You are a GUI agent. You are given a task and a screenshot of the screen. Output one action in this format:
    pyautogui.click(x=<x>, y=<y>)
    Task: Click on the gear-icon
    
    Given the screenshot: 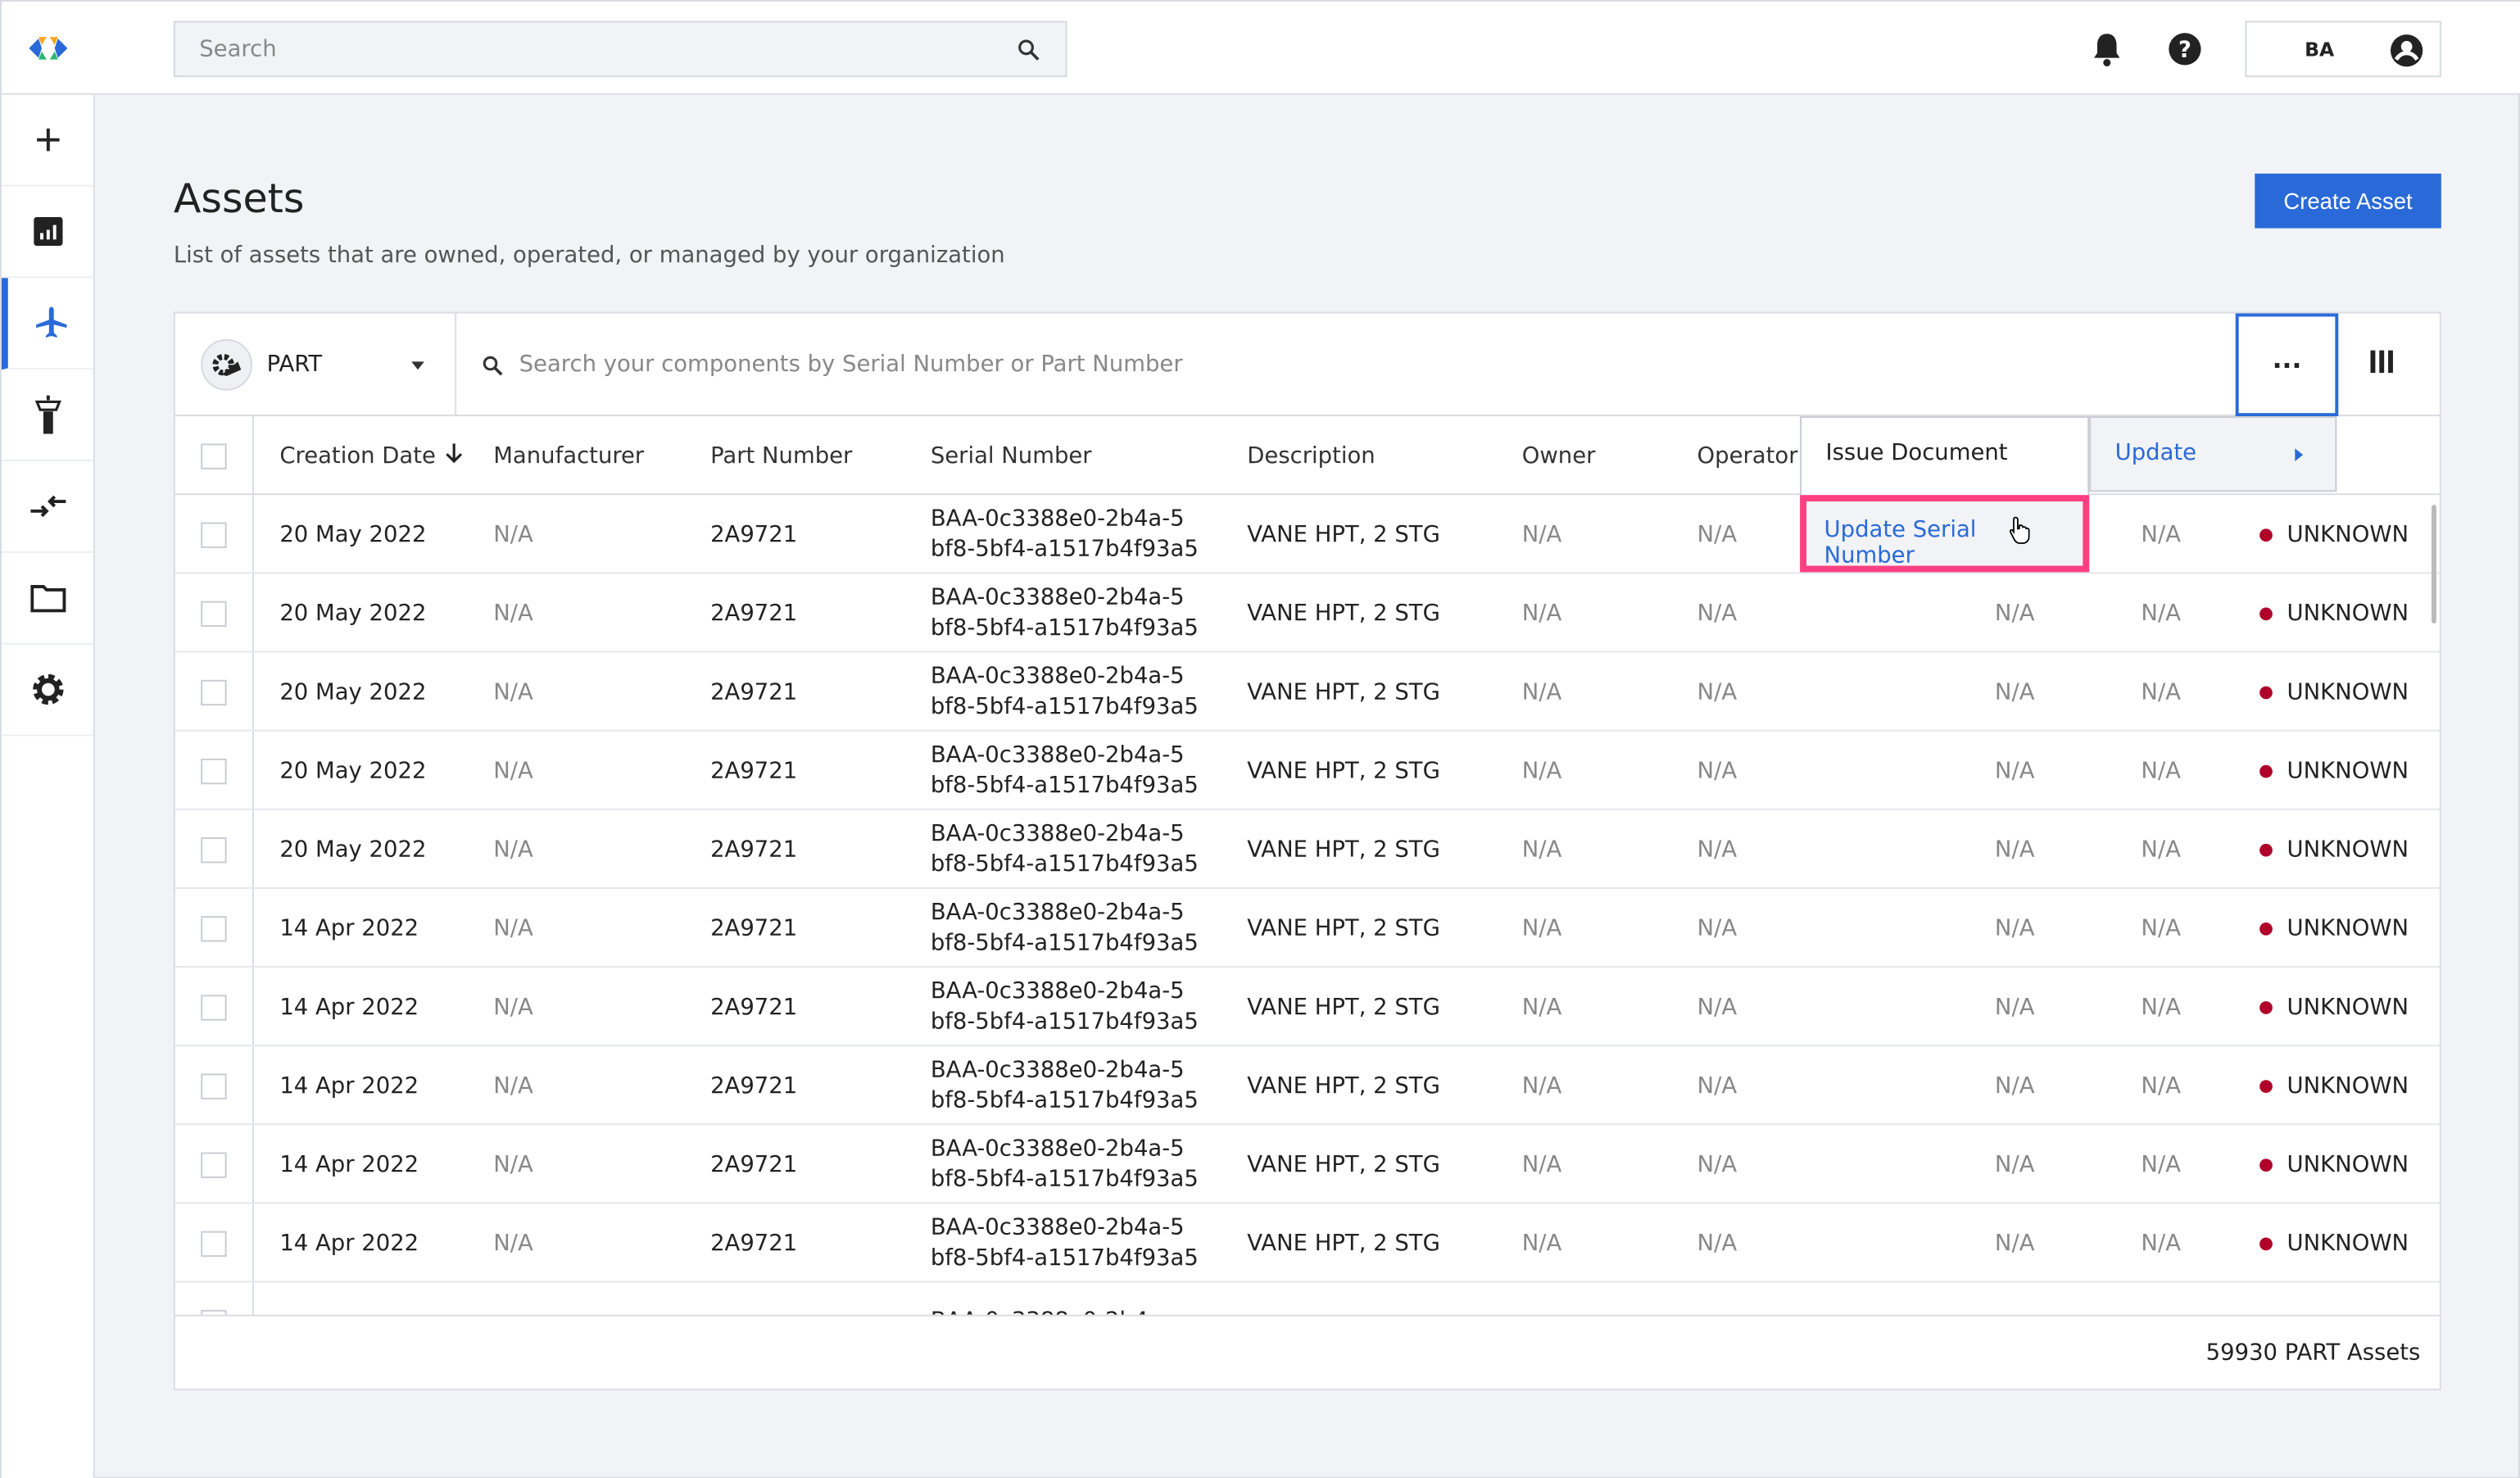 What is the action you would take?
    pyautogui.click(x=47, y=689)
    